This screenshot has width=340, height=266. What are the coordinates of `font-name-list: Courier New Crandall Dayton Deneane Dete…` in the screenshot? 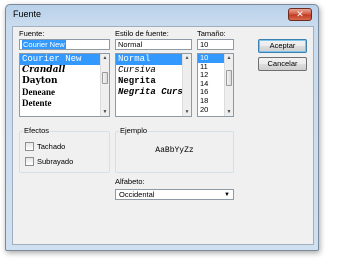 It's located at (64, 85).